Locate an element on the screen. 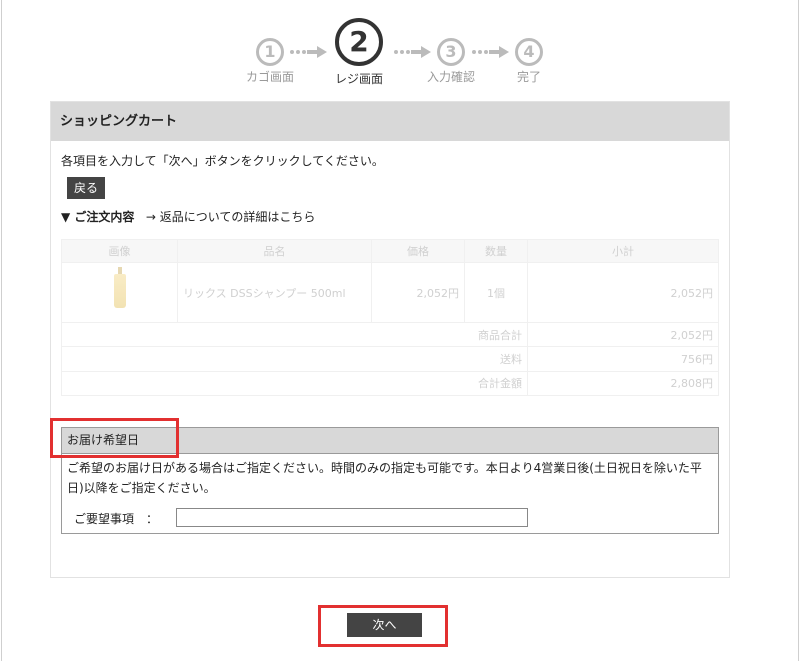 Image resolution: width=800 pixels, height=661 pixels. step-4-label: 完了 is located at coordinates (528, 77).